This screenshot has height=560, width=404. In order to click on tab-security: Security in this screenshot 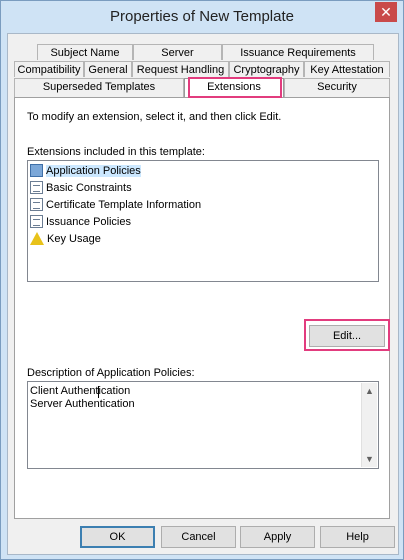, I will do `click(337, 87)`.